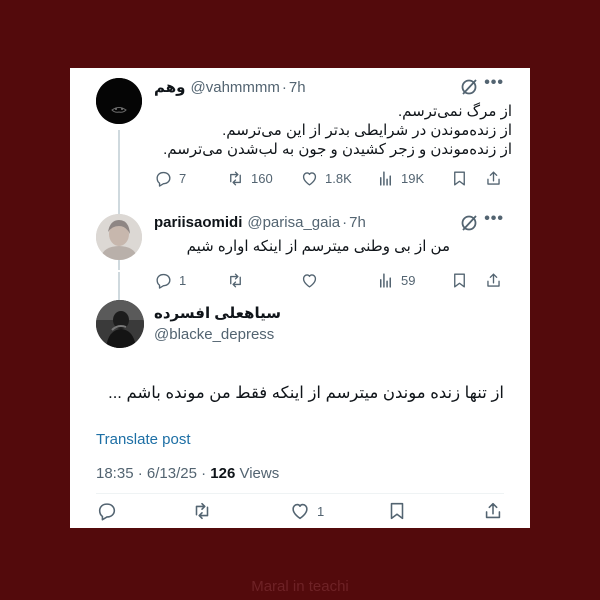  I want to click on repost-count: 160, so click(262, 178).